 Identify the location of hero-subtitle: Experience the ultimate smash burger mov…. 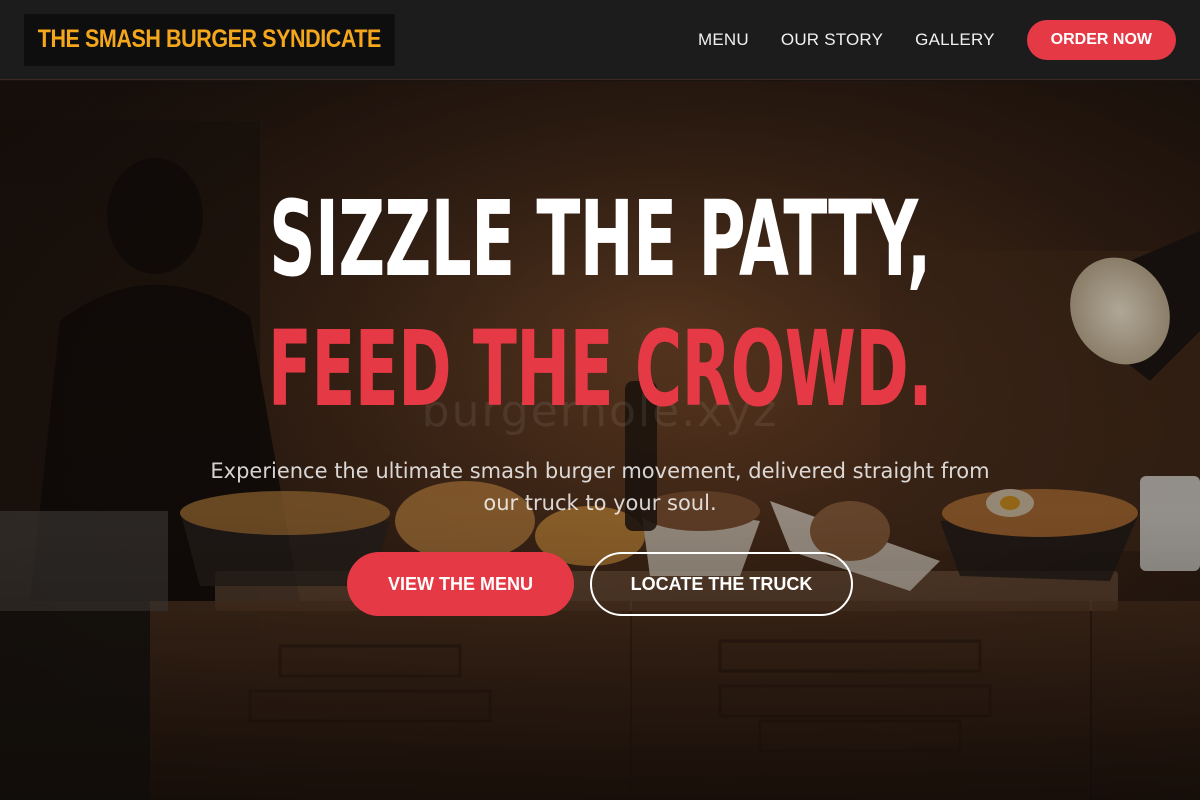
(600, 487).